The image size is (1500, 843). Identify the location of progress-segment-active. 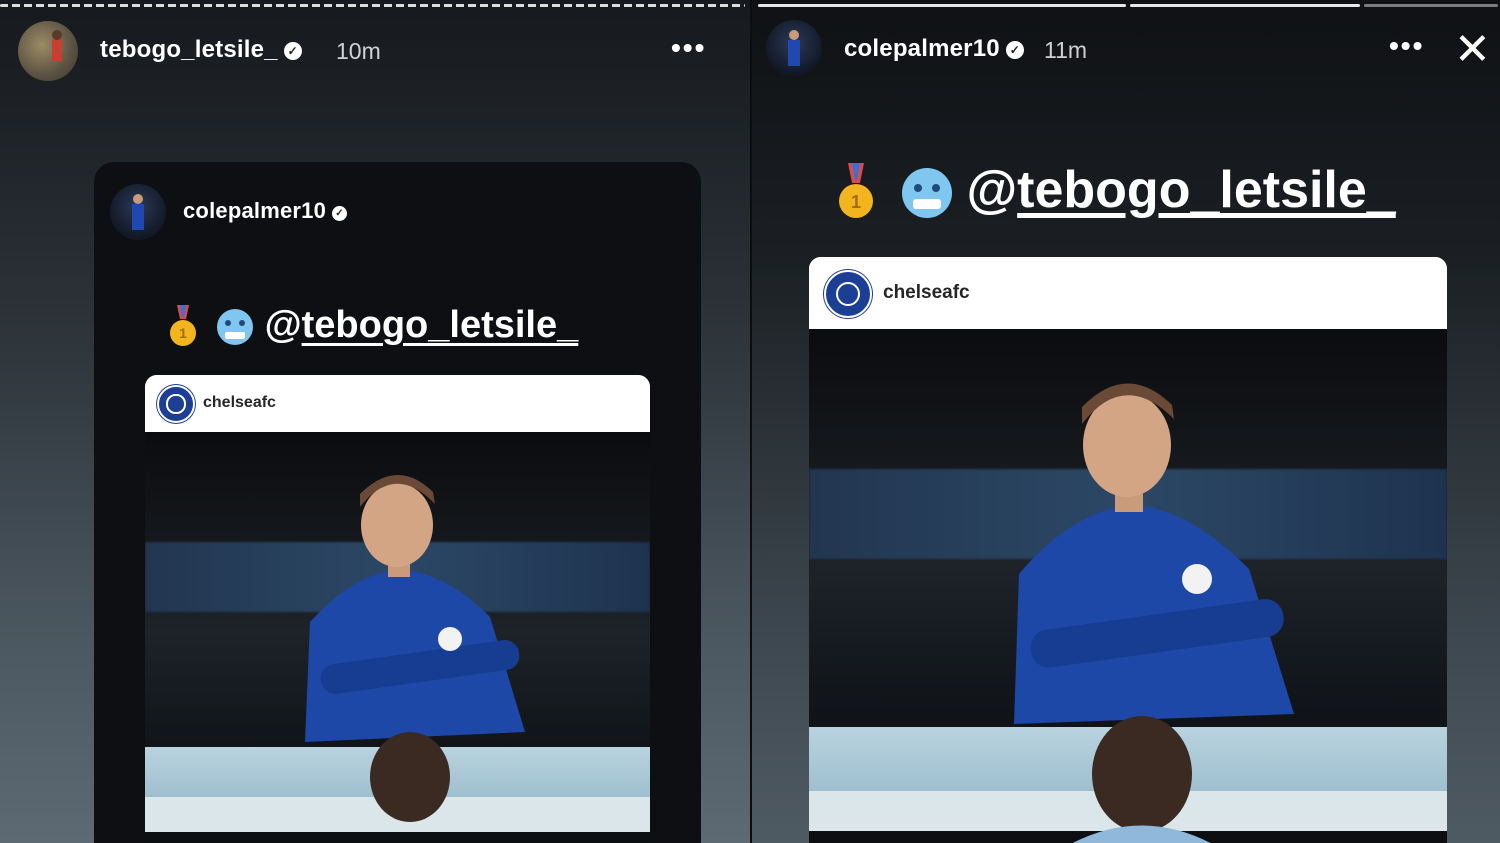
(1245, 5).